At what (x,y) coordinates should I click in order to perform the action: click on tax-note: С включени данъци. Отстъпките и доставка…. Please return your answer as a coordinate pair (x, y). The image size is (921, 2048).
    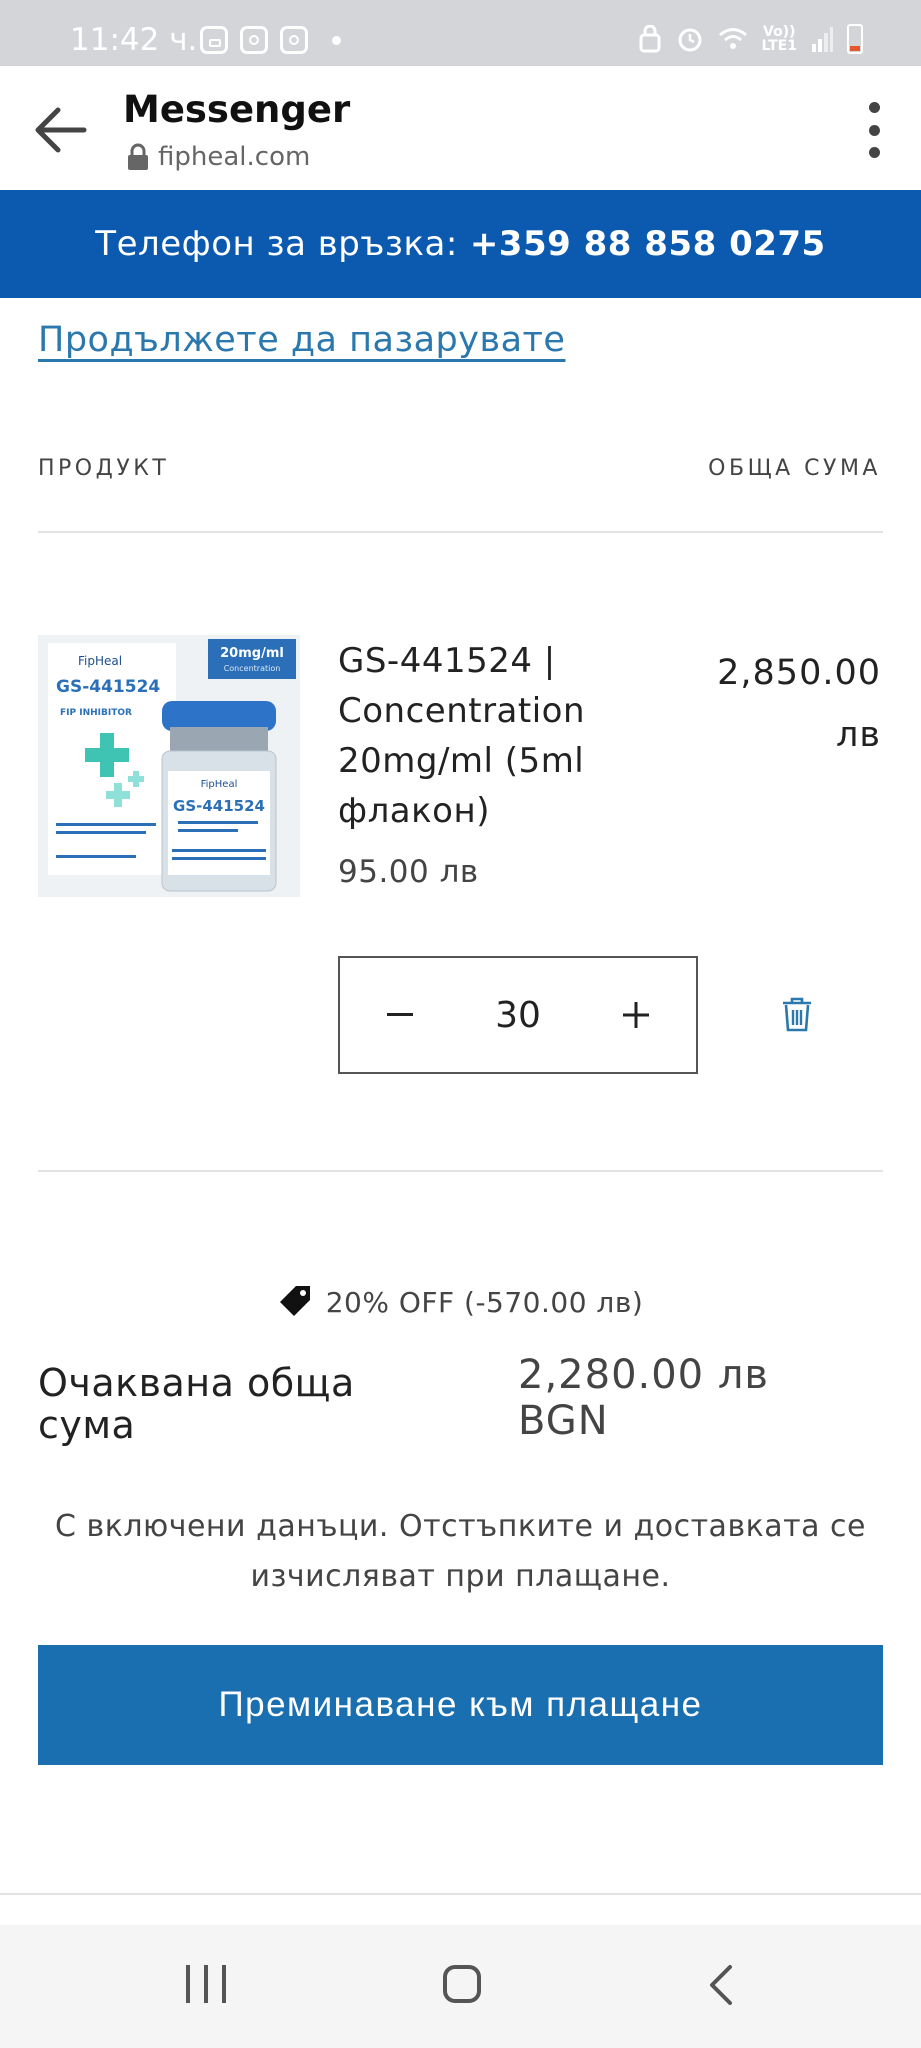
    Looking at the image, I should click on (460, 1551).